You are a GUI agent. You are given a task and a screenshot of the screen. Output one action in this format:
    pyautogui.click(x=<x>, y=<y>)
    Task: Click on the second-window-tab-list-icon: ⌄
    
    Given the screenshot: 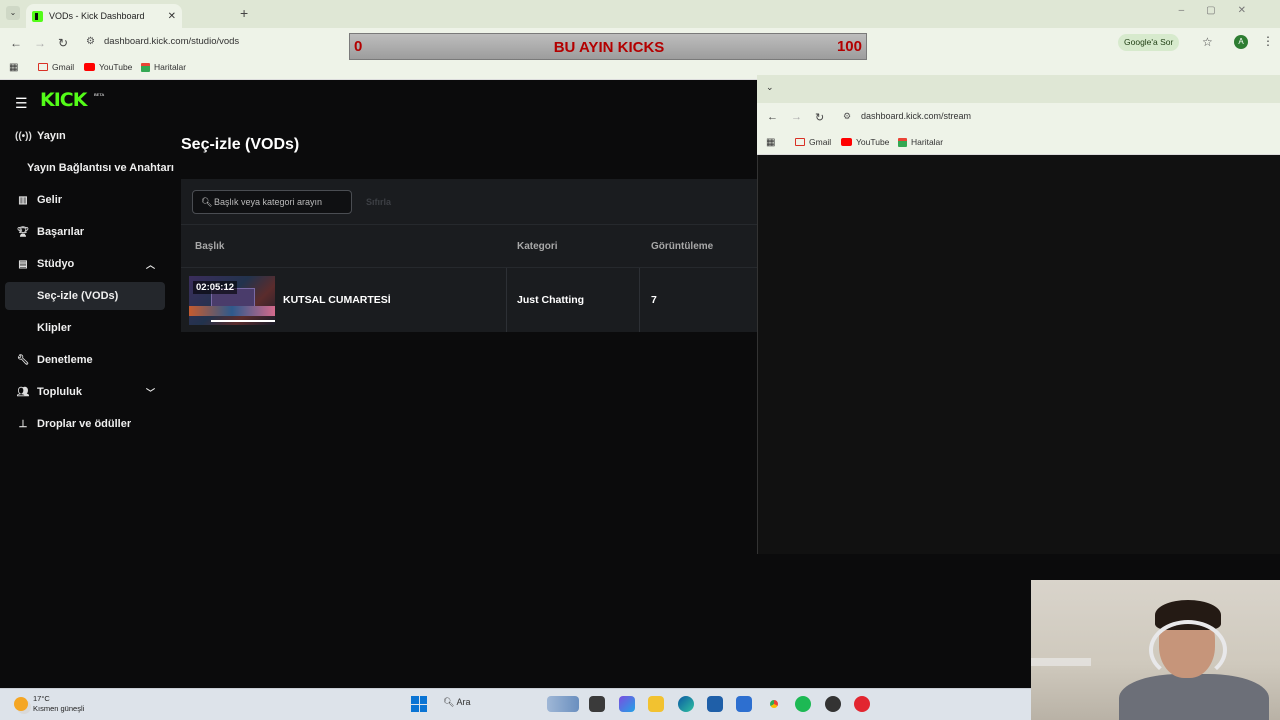 What is the action you would take?
    pyautogui.click(x=770, y=87)
    